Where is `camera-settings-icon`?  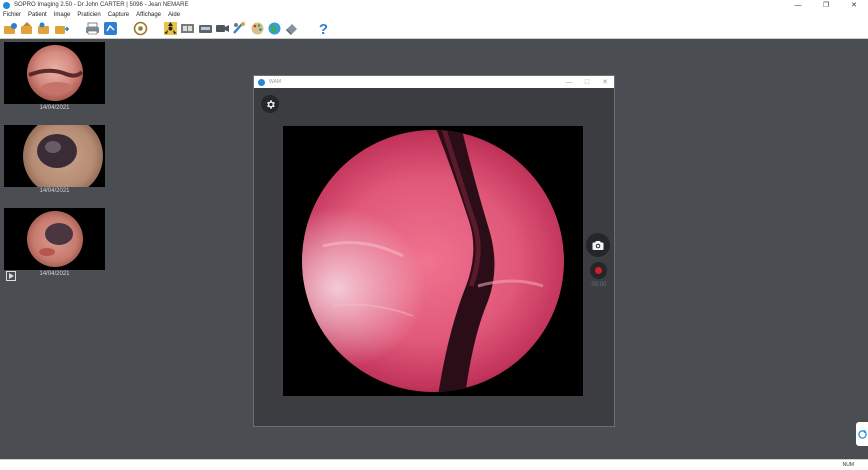 camera-settings-icon is located at coordinates (140, 28).